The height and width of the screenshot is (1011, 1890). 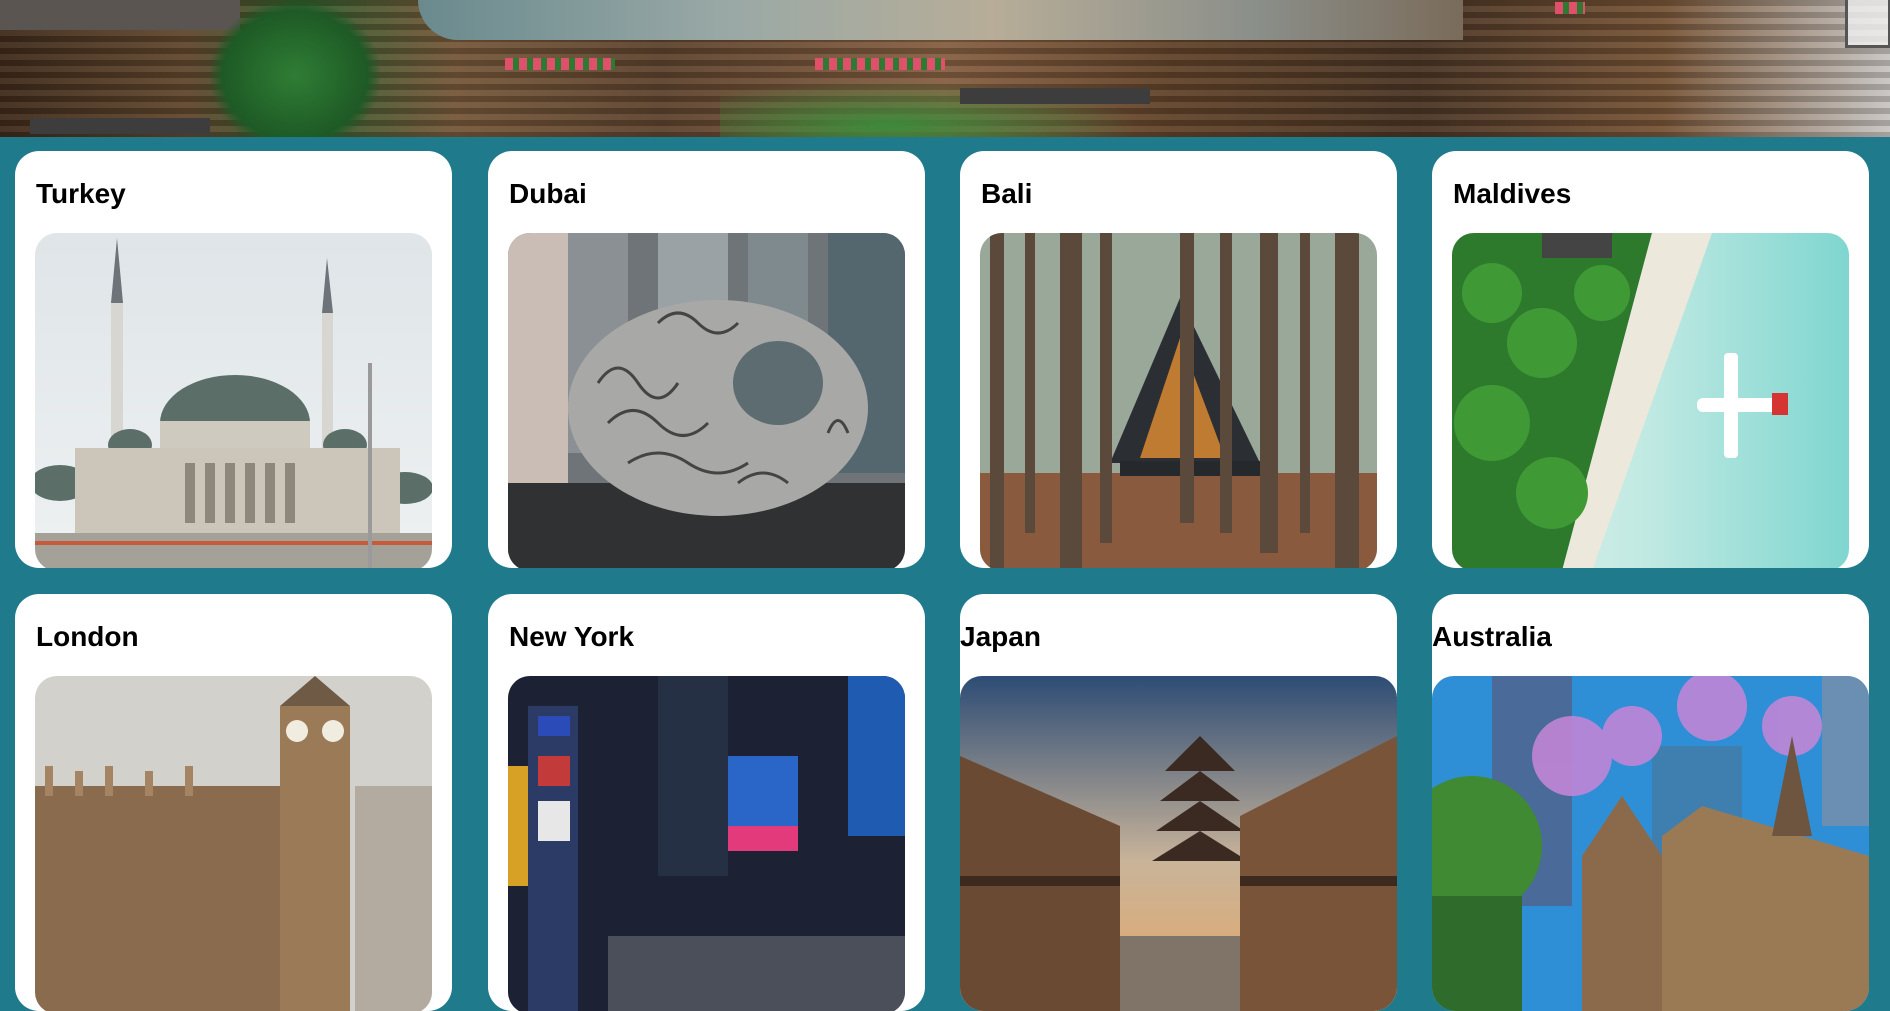 I want to click on big-ben-photo, so click(x=233, y=843).